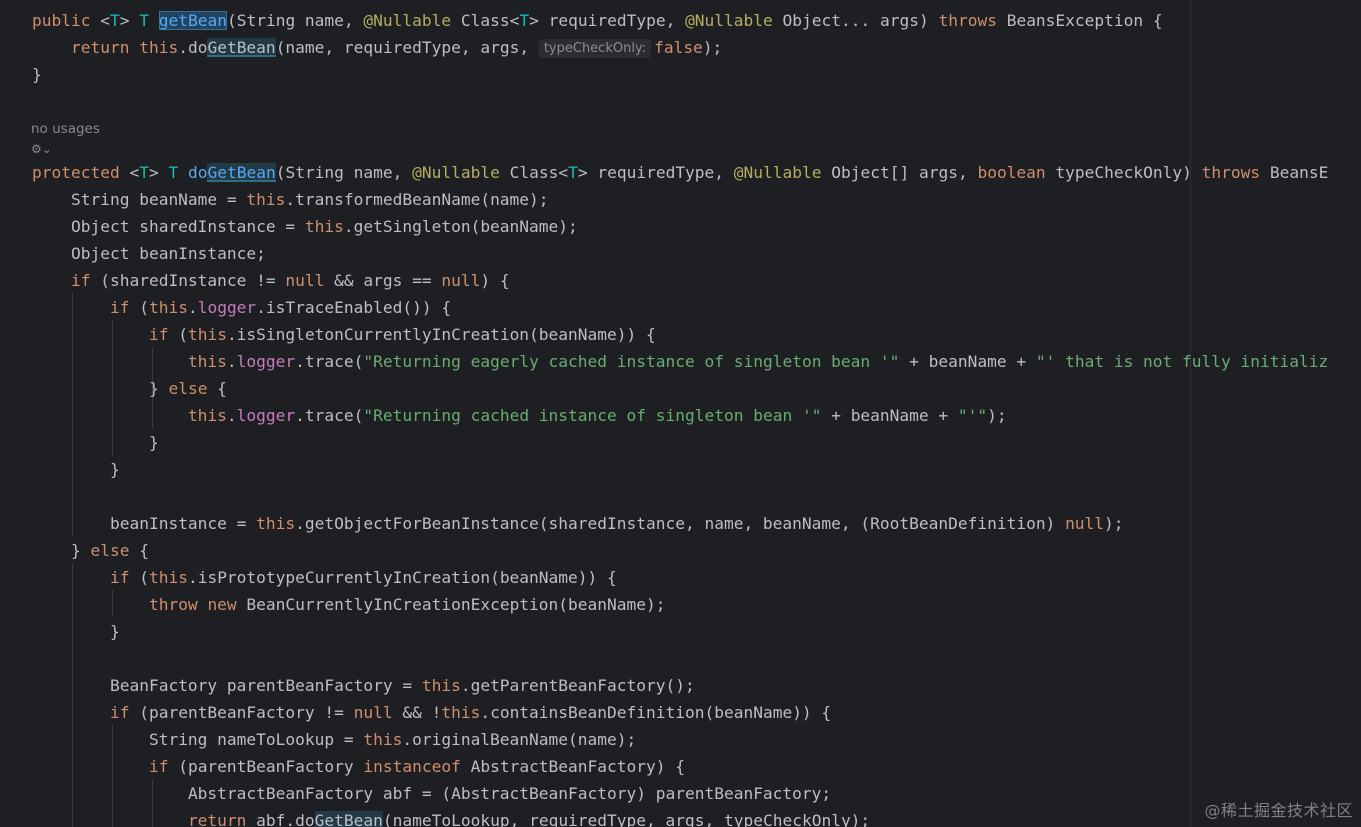  Describe the element at coordinates (217, 388) in the screenshot. I see `token: {` at that location.